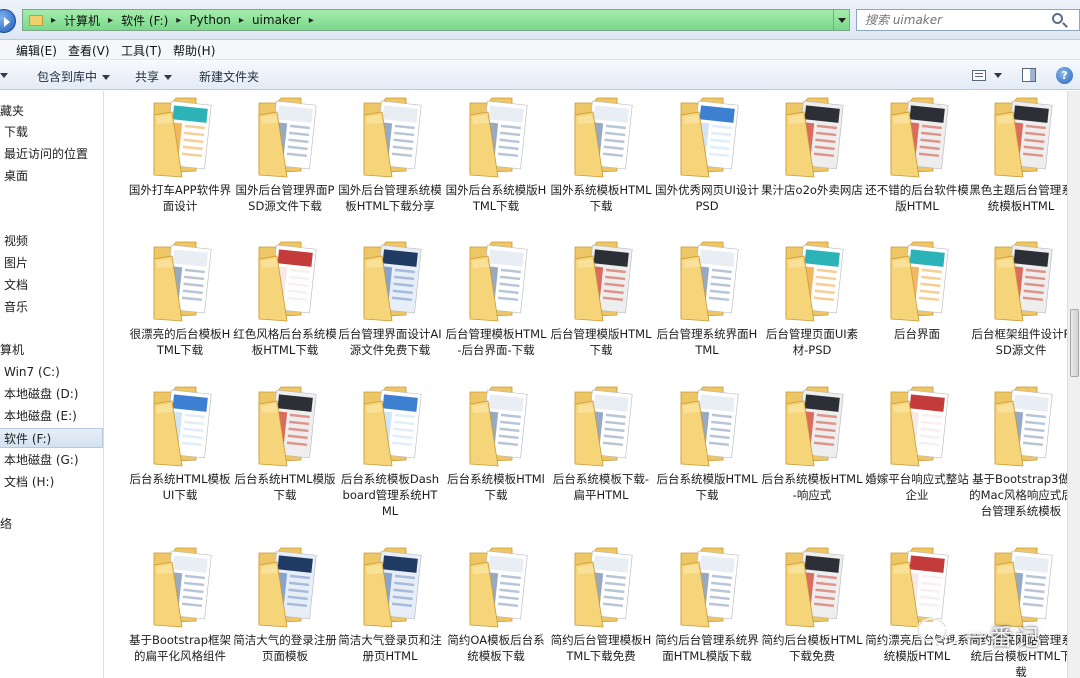 The height and width of the screenshot is (678, 1080). What do you see at coordinates (601, 198) in the screenshot?
I see `folder-name: 国外系统模板HTML下载` at bounding box center [601, 198].